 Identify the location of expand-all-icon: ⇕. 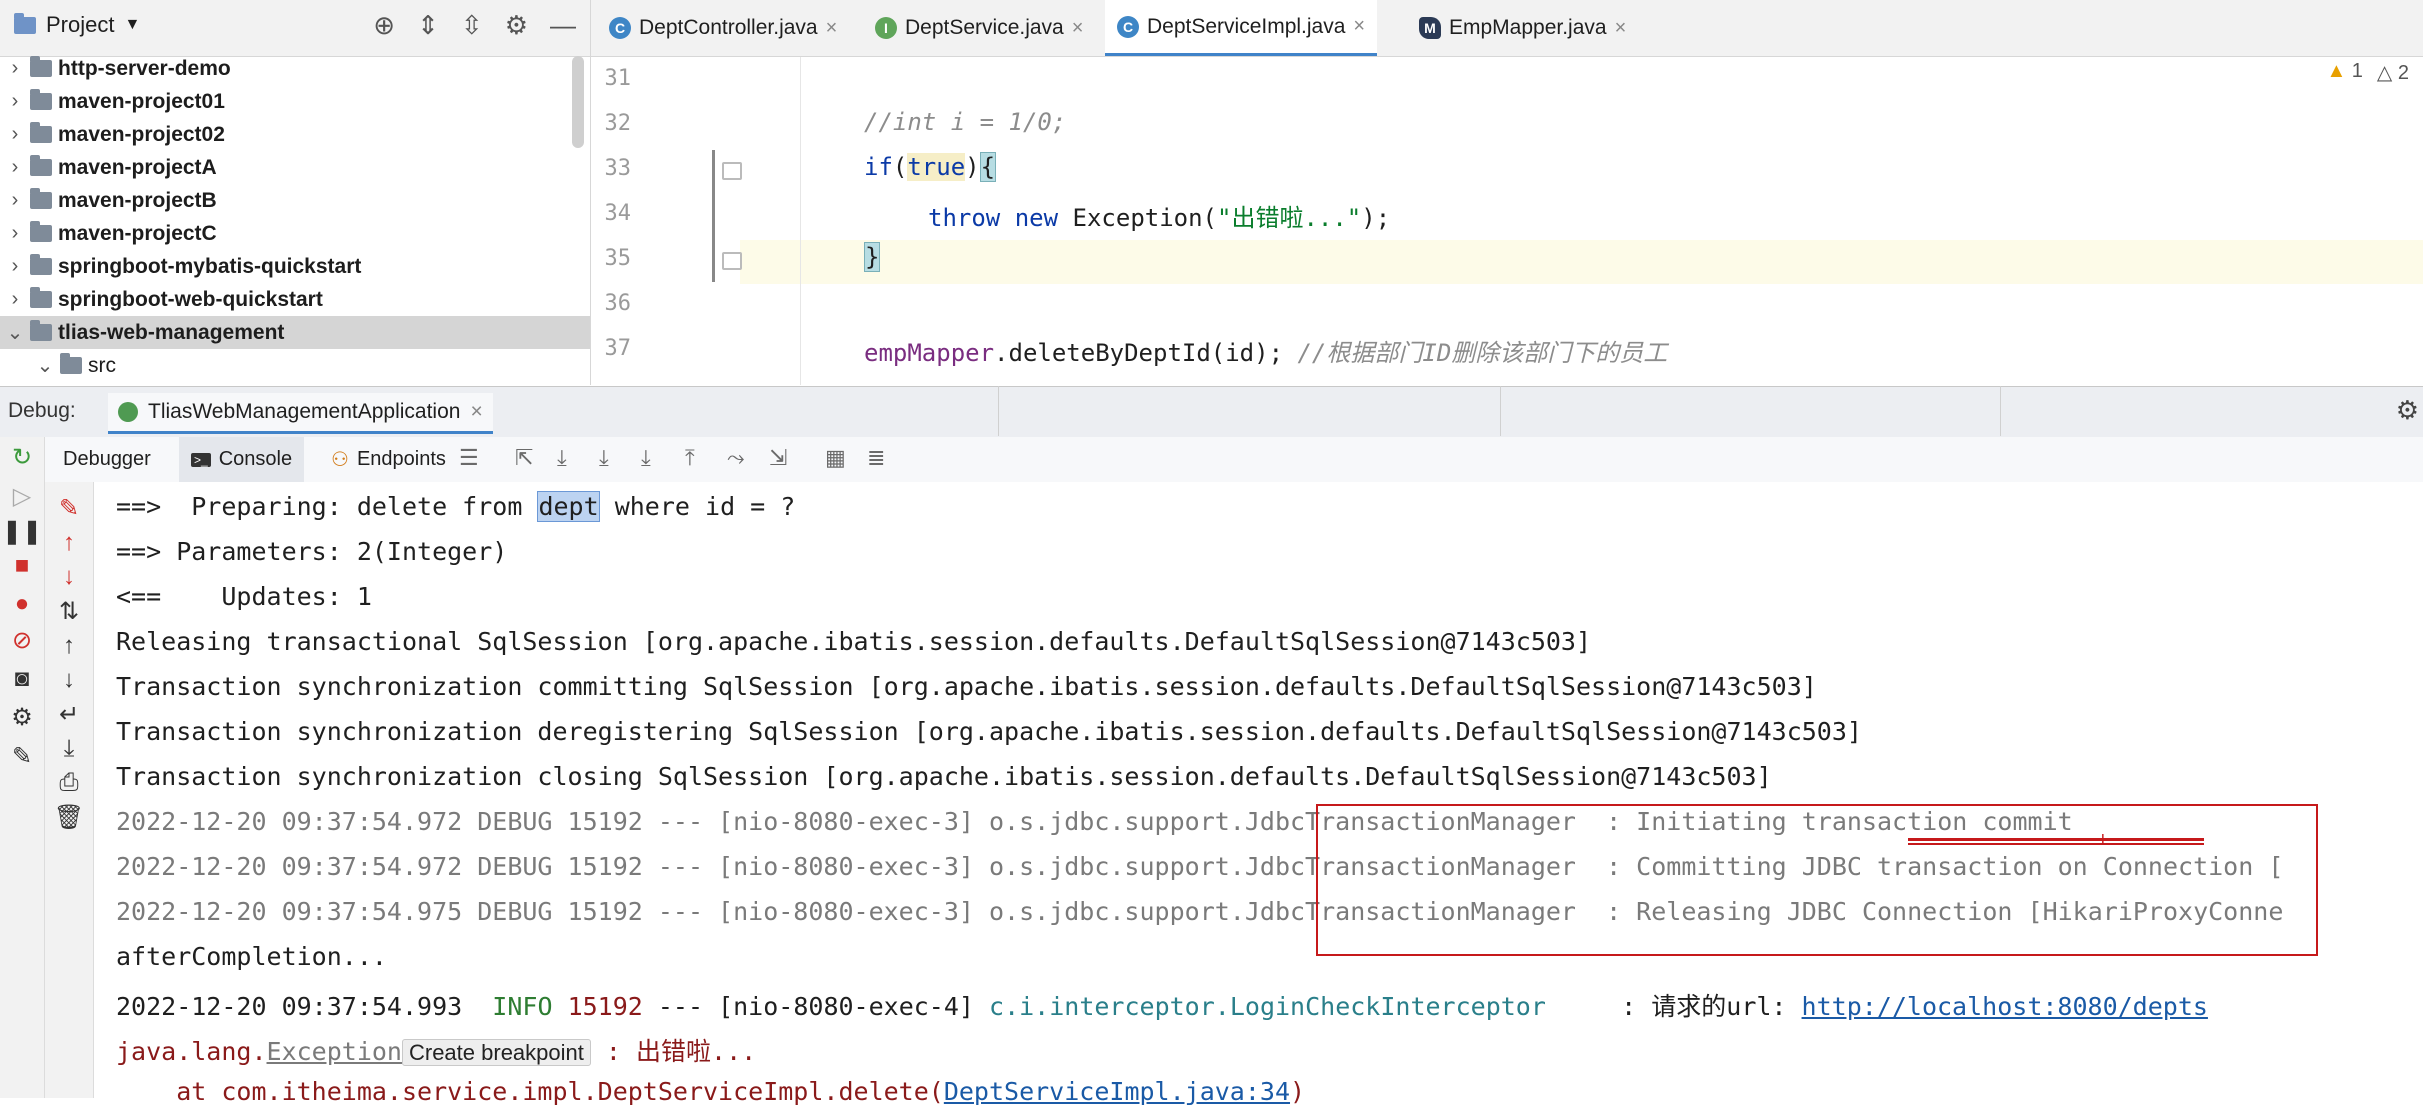
(428, 25).